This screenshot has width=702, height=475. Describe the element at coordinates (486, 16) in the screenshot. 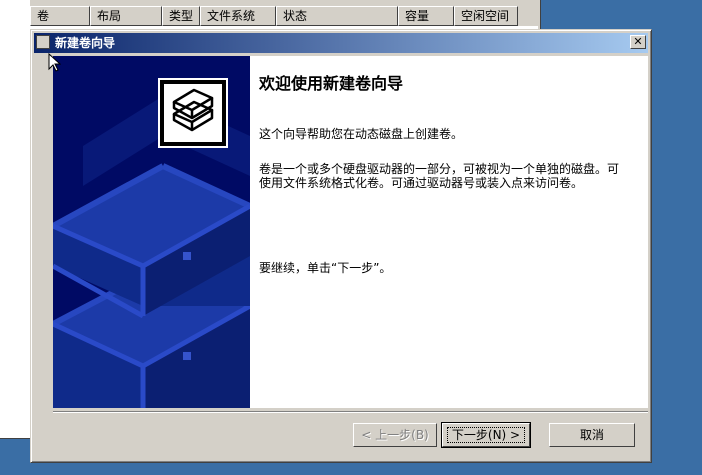

I see `column-header-free-space: 空闲空间` at that location.